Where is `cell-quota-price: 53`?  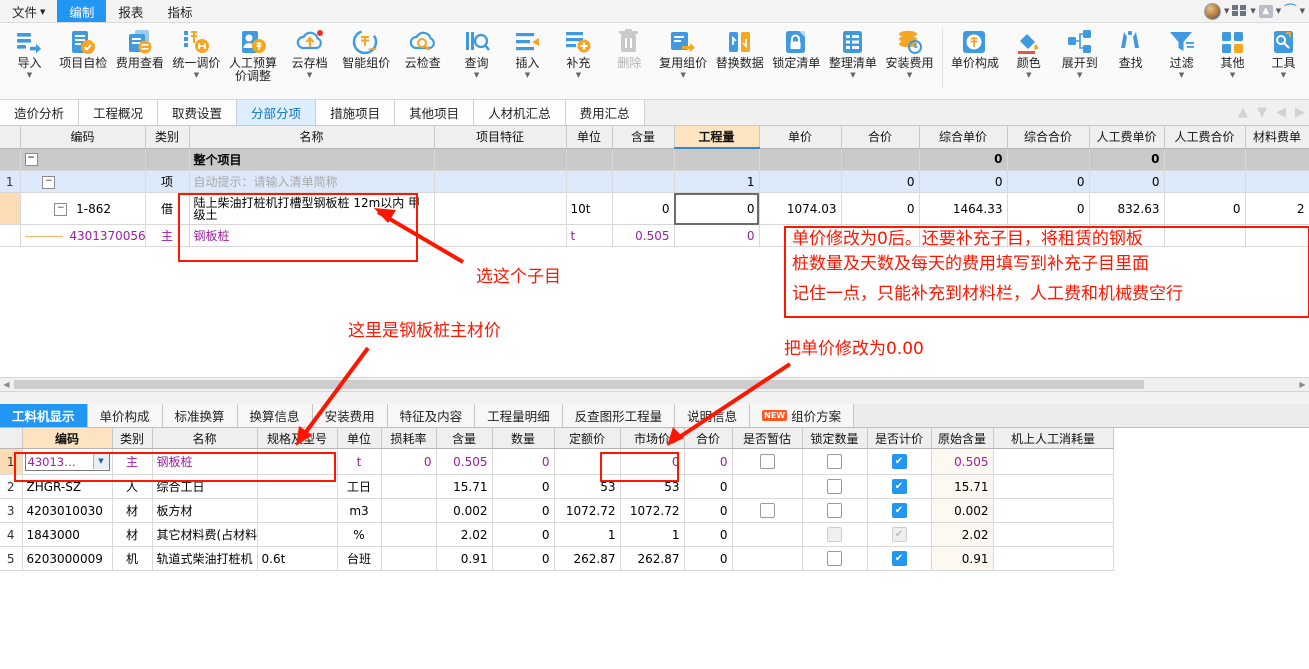 cell-quota-price: 53 is located at coordinates (587, 486).